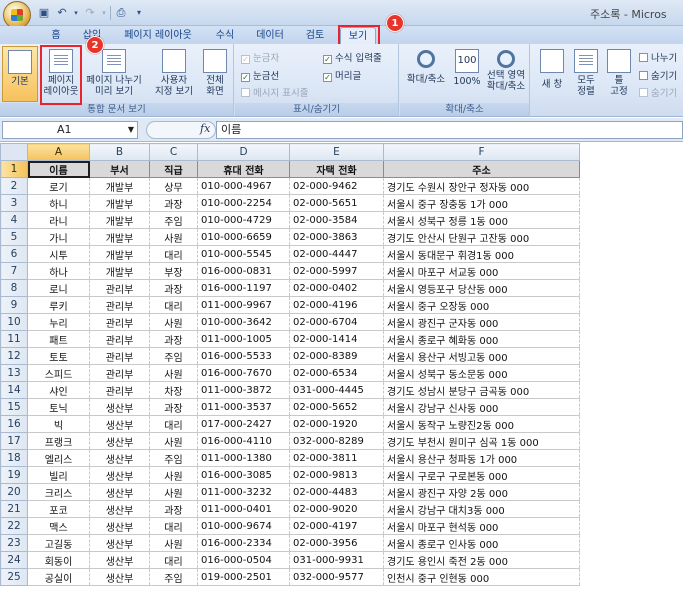  What do you see at coordinates (14, 186) in the screenshot?
I see `row-header: 2` at bounding box center [14, 186].